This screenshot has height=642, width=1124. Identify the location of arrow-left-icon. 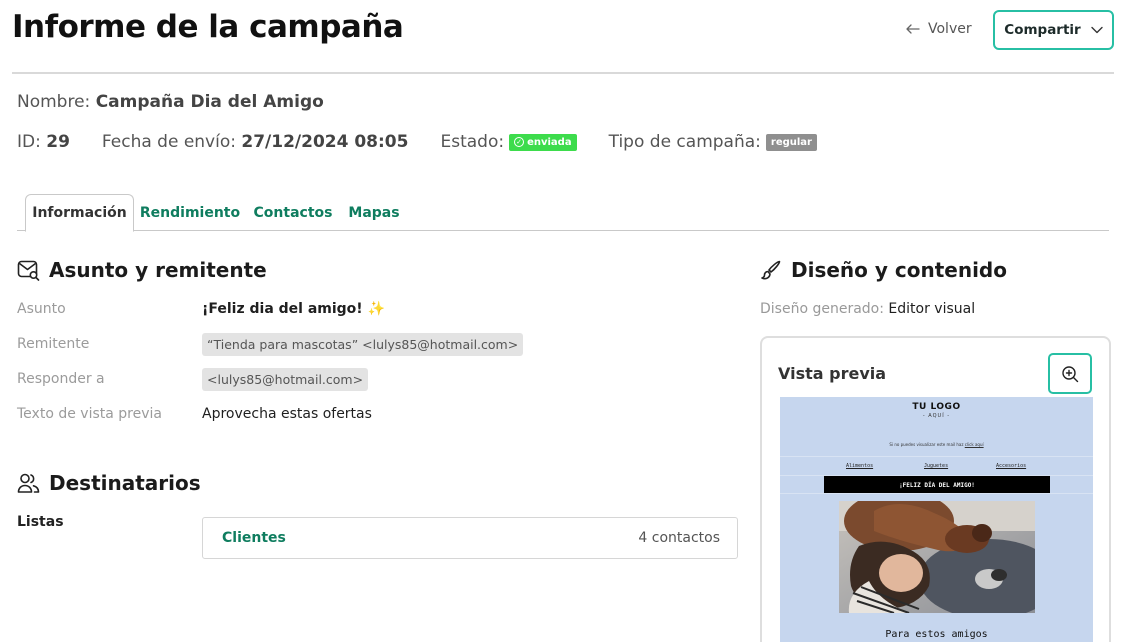
(913, 29).